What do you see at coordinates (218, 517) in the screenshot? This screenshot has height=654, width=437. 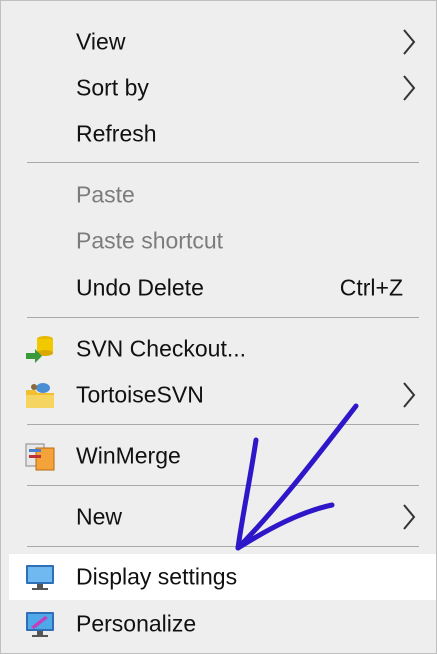 I see `menu-item-new: New` at bounding box center [218, 517].